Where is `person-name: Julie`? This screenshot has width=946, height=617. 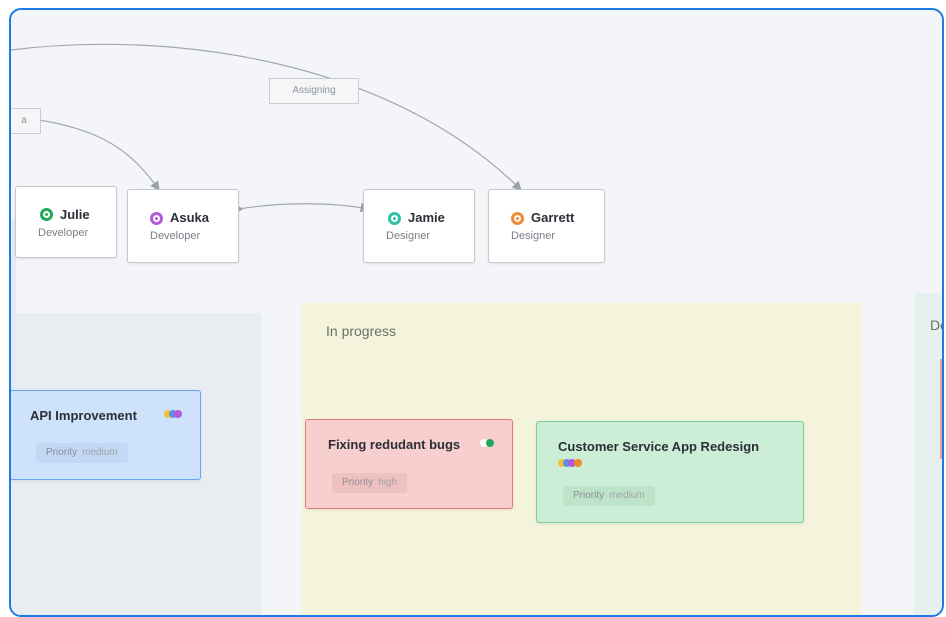 person-name: Julie is located at coordinates (75, 214).